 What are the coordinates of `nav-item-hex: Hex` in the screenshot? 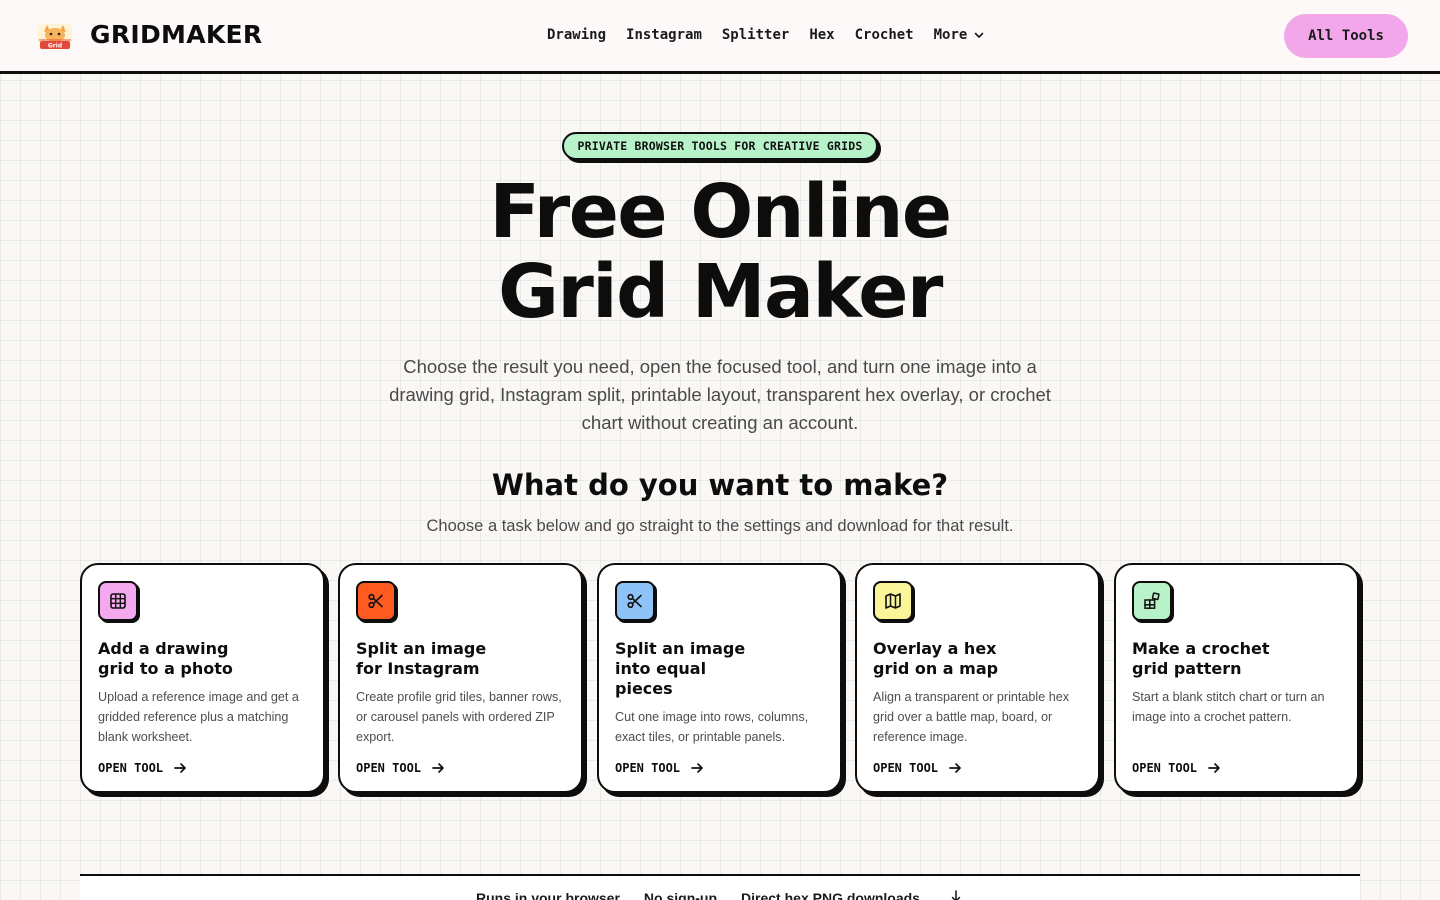 It's located at (821, 35).